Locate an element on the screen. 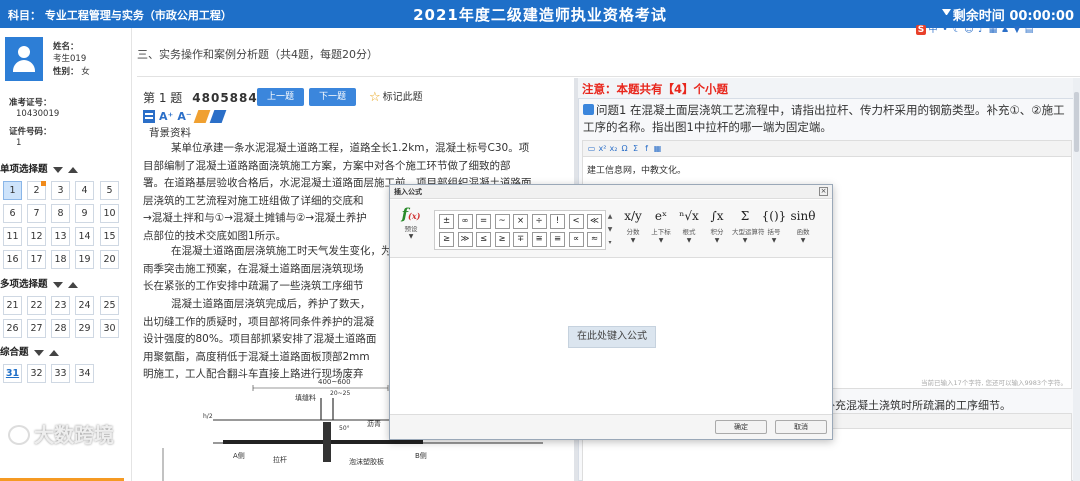 This screenshot has height=481, width=1080. symbol-button: ≤ is located at coordinates (483, 239).